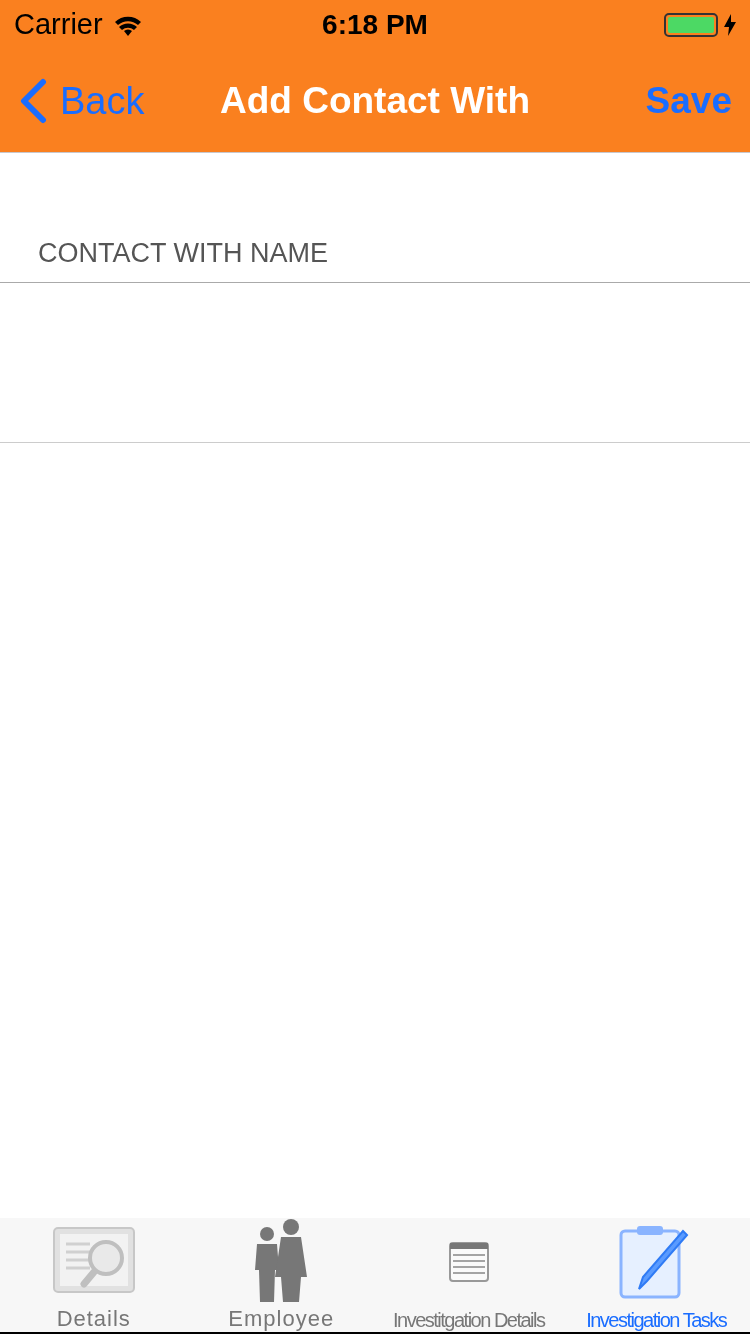 The height and width of the screenshot is (1334, 750). Describe the element at coordinates (656, 1276) in the screenshot. I see `tab-bar-item: Investigation Tasks` at that location.